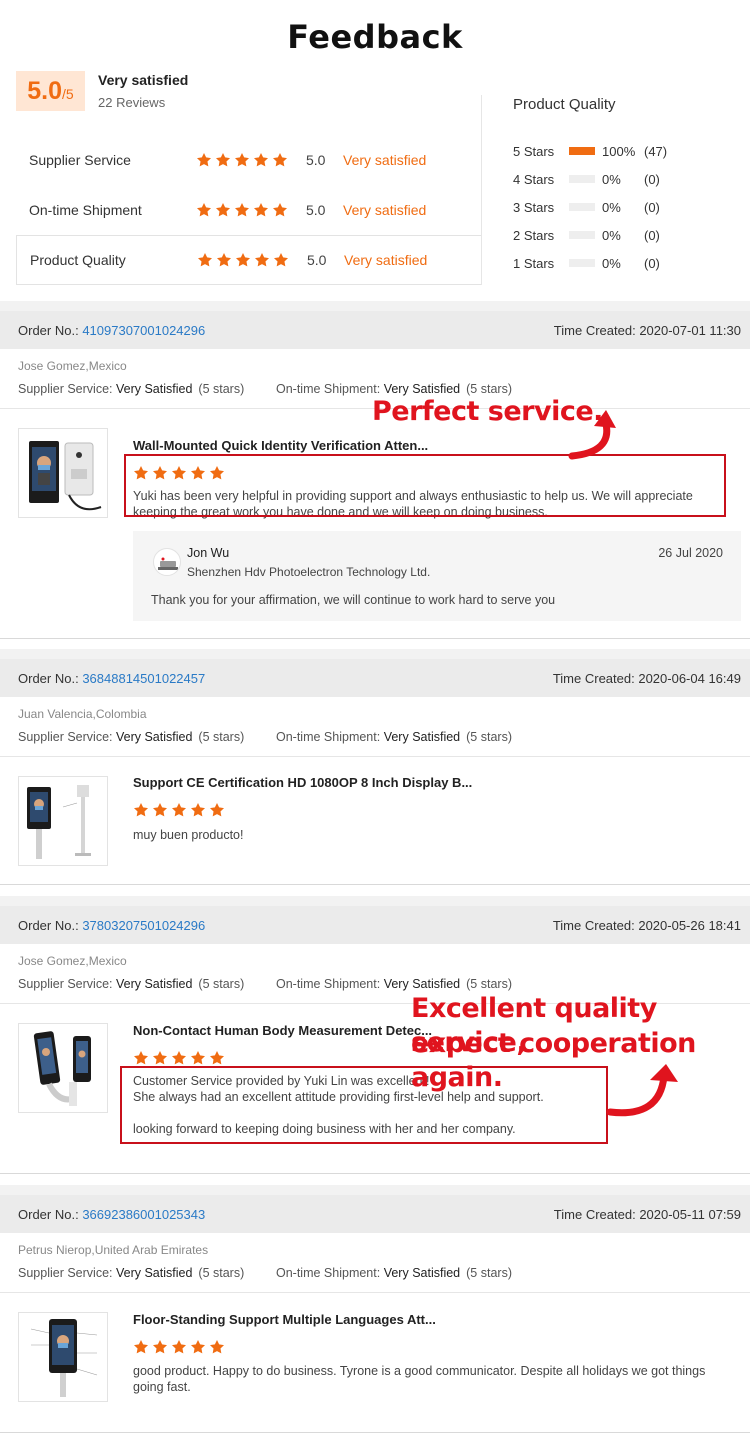 This screenshot has height=1444, width=750. What do you see at coordinates (221, 389) in the screenshot?
I see `supplier-stars-count: (5 stars)` at bounding box center [221, 389].